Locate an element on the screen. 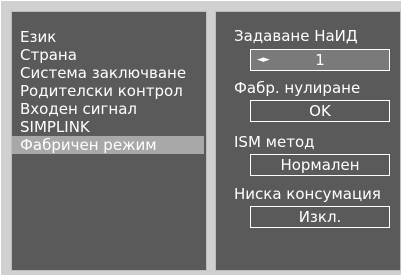 Image resolution: width=406 pixels, height=278 pixels. menu-item-language: Език is located at coordinates (109, 37).